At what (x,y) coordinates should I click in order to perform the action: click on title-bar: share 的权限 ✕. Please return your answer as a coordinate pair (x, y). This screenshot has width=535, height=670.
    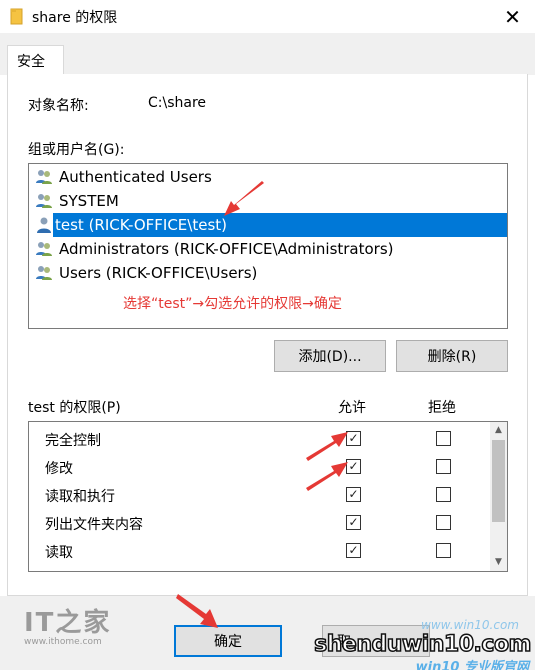
    Looking at the image, I should click on (267, 16).